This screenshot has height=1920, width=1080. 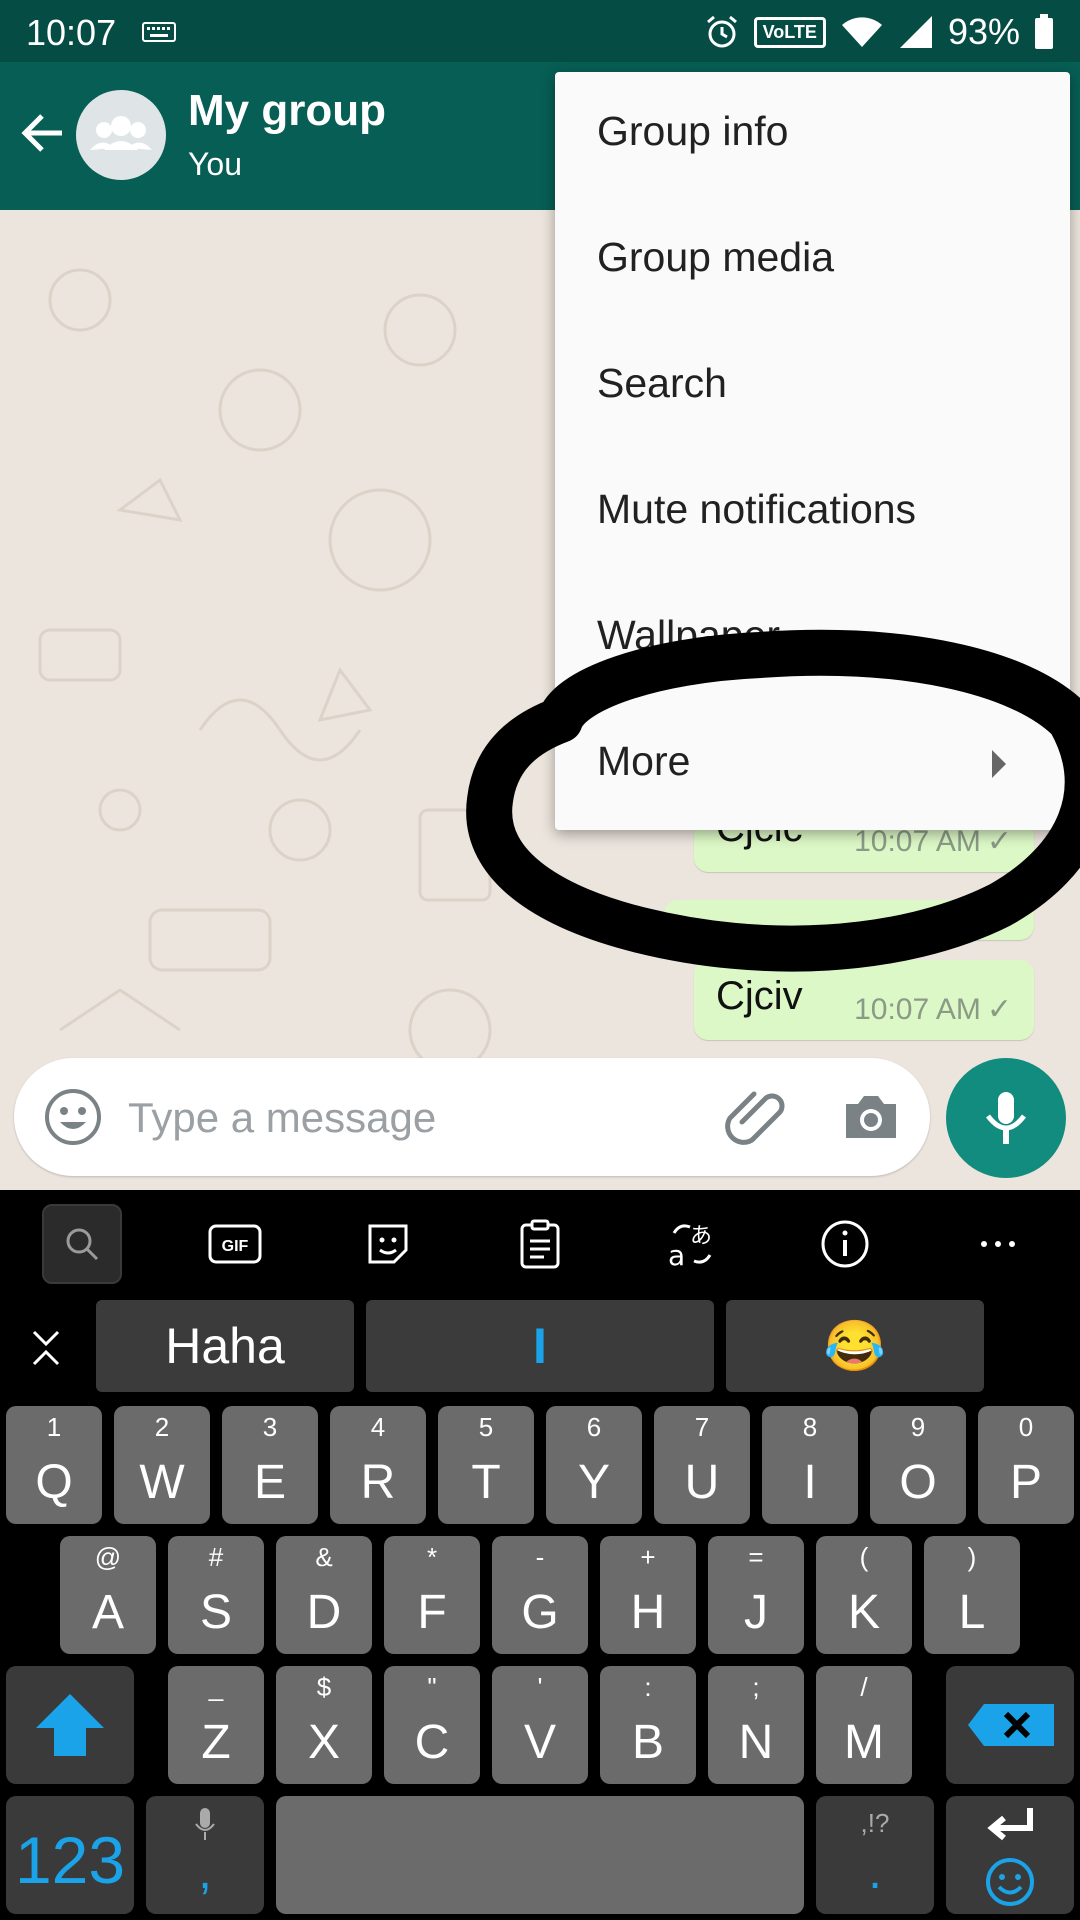 I want to click on menu-item-group-media: Group media, so click(x=812, y=261).